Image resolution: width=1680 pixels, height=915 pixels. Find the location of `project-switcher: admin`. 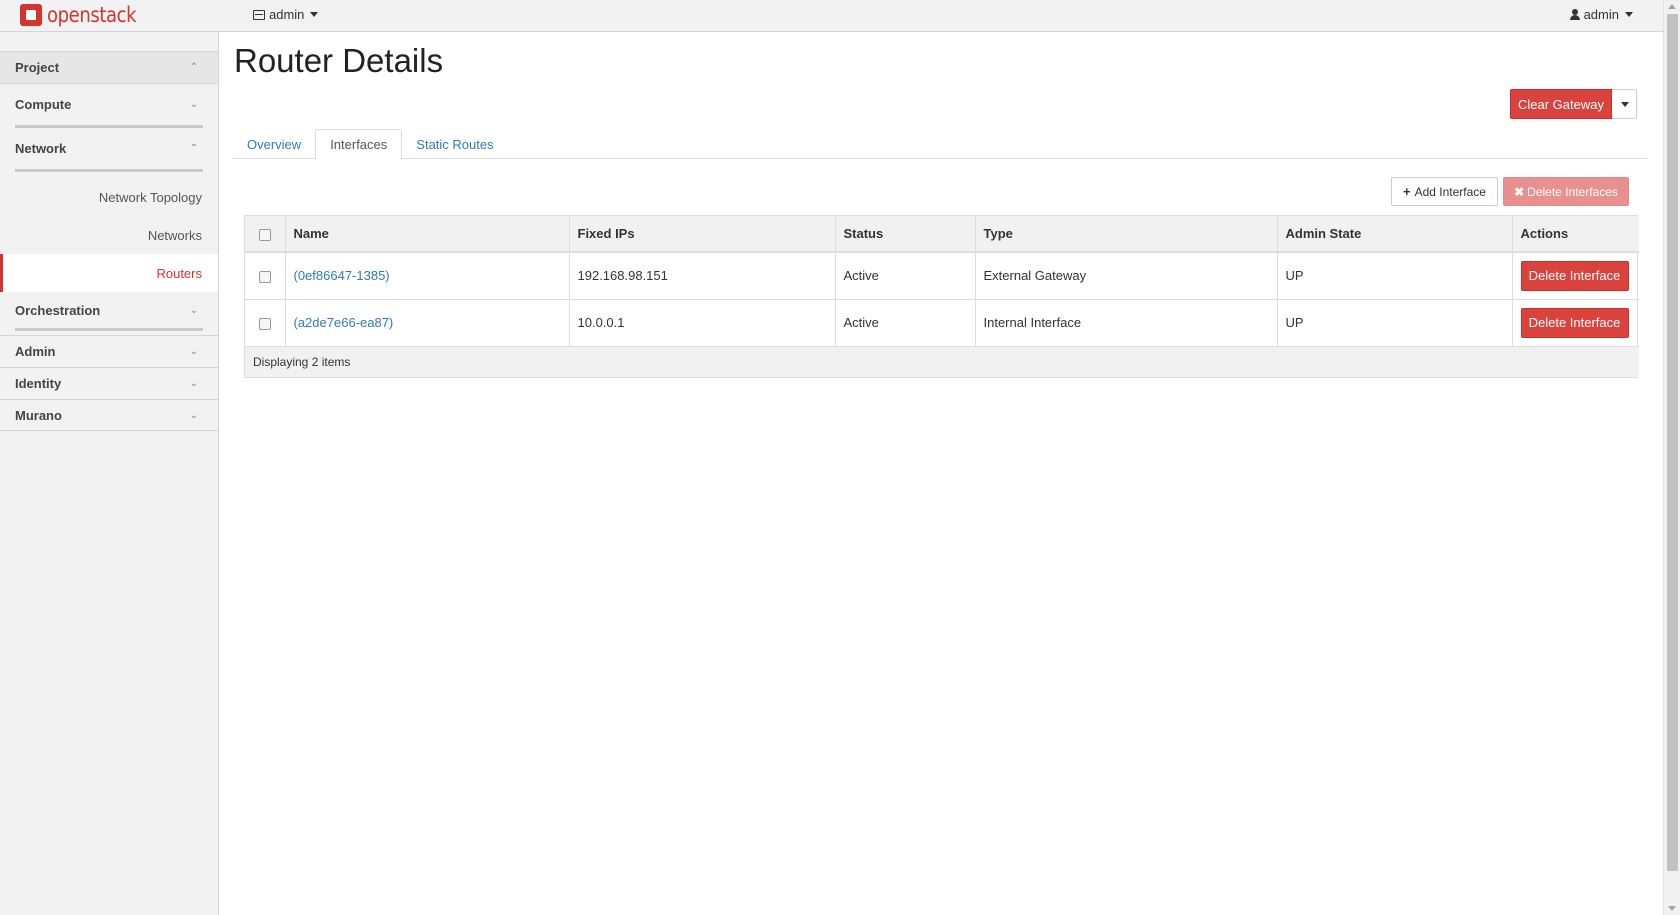

project-switcher: admin is located at coordinates (286, 14).